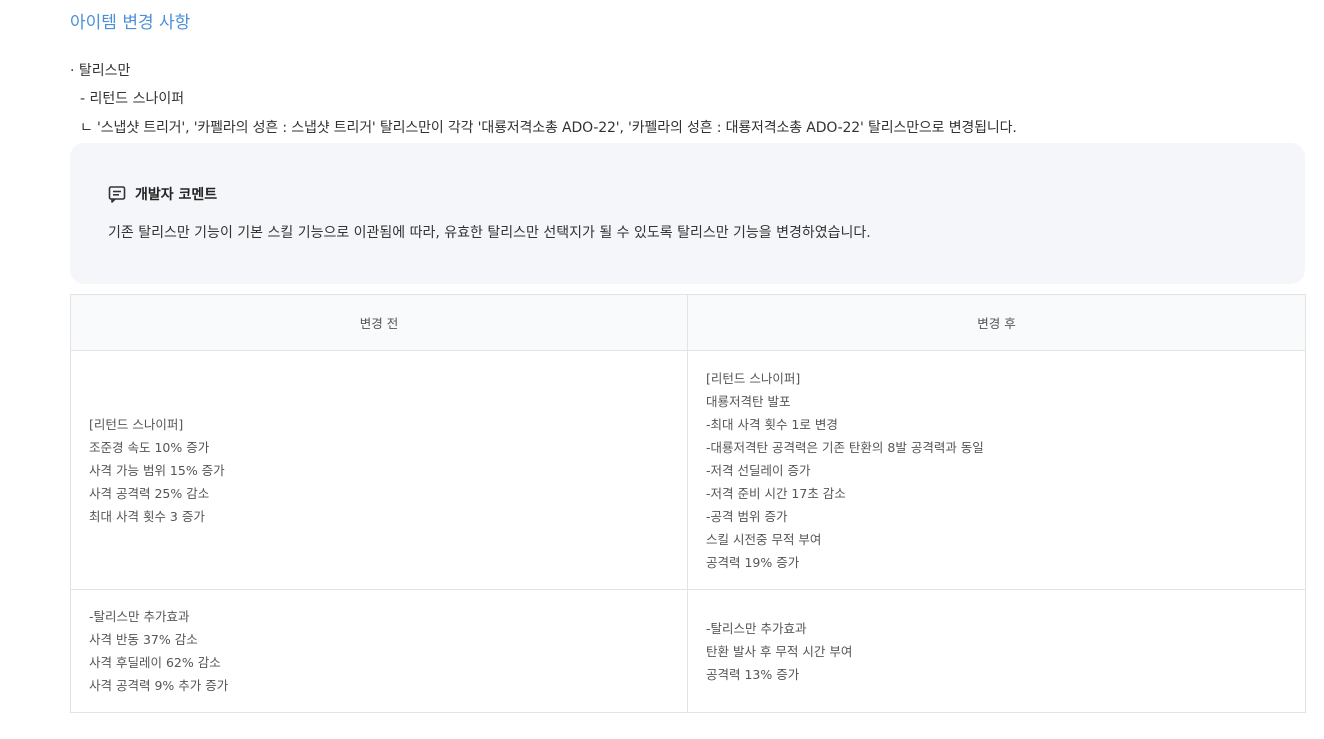  Describe the element at coordinates (117, 194) in the screenshot. I see `comment-icon` at that location.